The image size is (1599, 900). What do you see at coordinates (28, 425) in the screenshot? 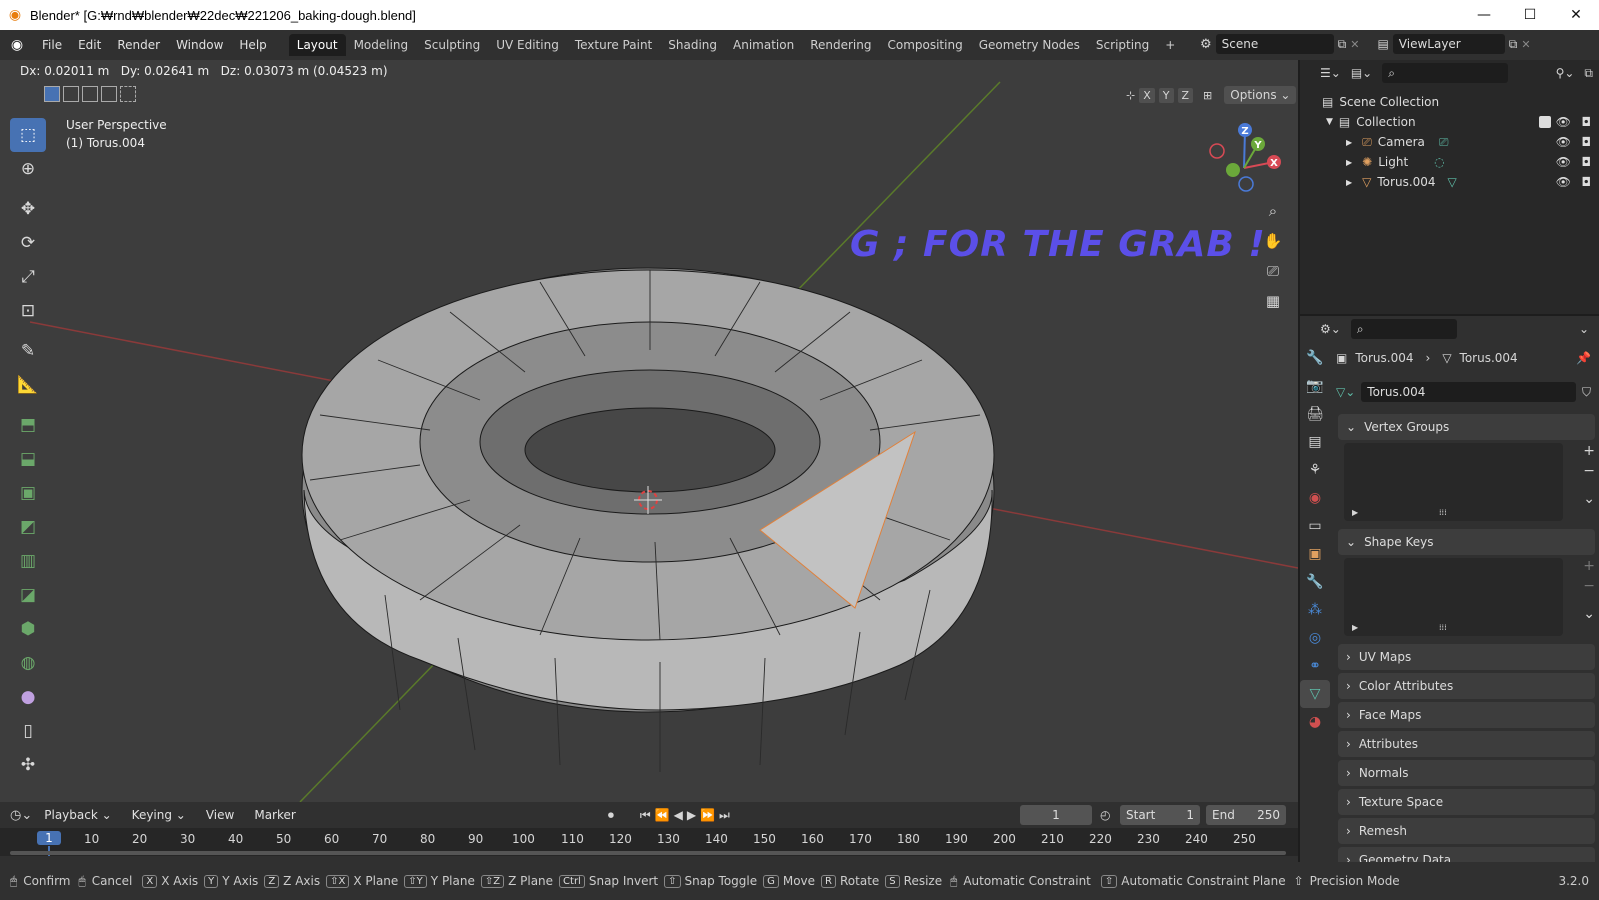
I see `add-cube-tool-icon: ⬒` at bounding box center [28, 425].